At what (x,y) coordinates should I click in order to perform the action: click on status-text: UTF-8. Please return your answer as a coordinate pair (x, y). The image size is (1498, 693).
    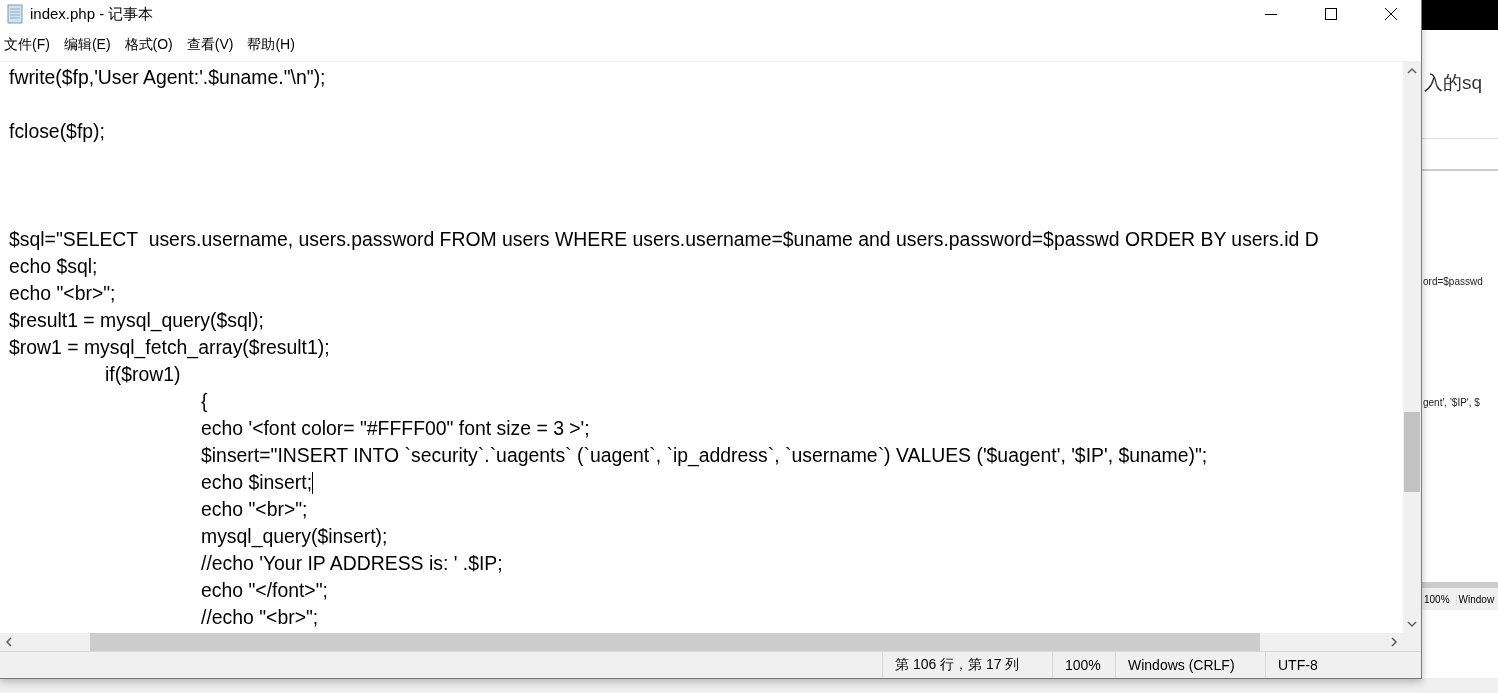
    Looking at the image, I should click on (1337, 665).